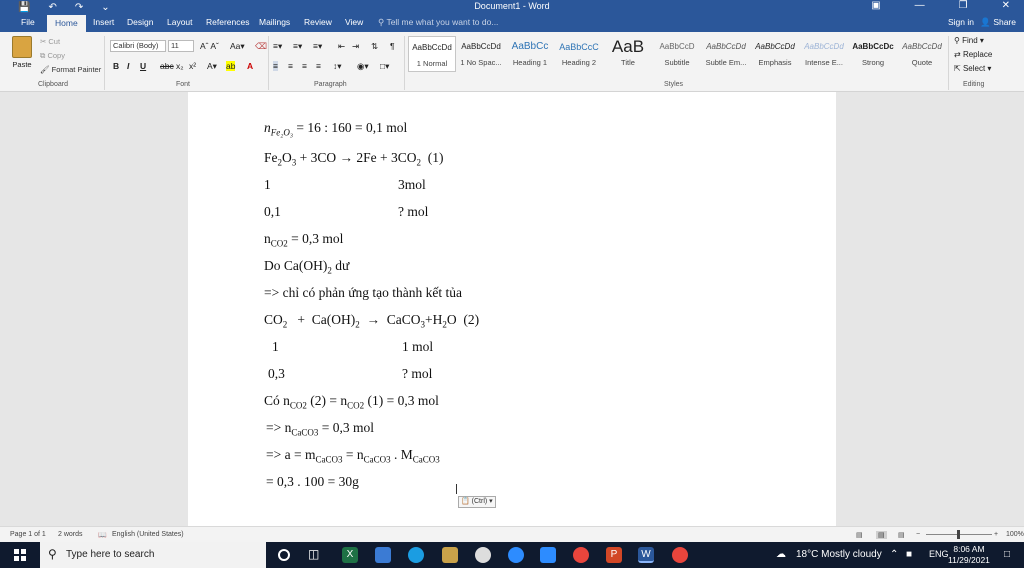 This screenshot has height=568, width=1024. What do you see at coordinates (901, 535) in the screenshot?
I see `web-layout-icon: ▤` at bounding box center [901, 535].